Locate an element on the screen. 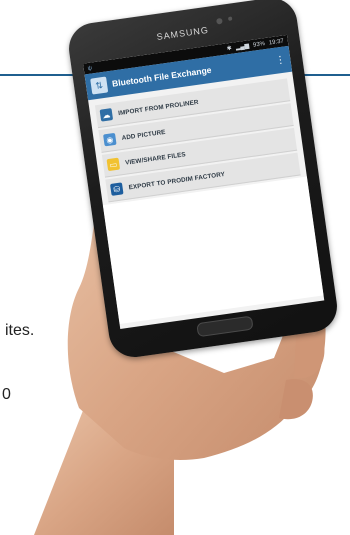 This screenshot has height=535, width=350. upload-cloud-icon: ☁ is located at coordinates (106, 115).